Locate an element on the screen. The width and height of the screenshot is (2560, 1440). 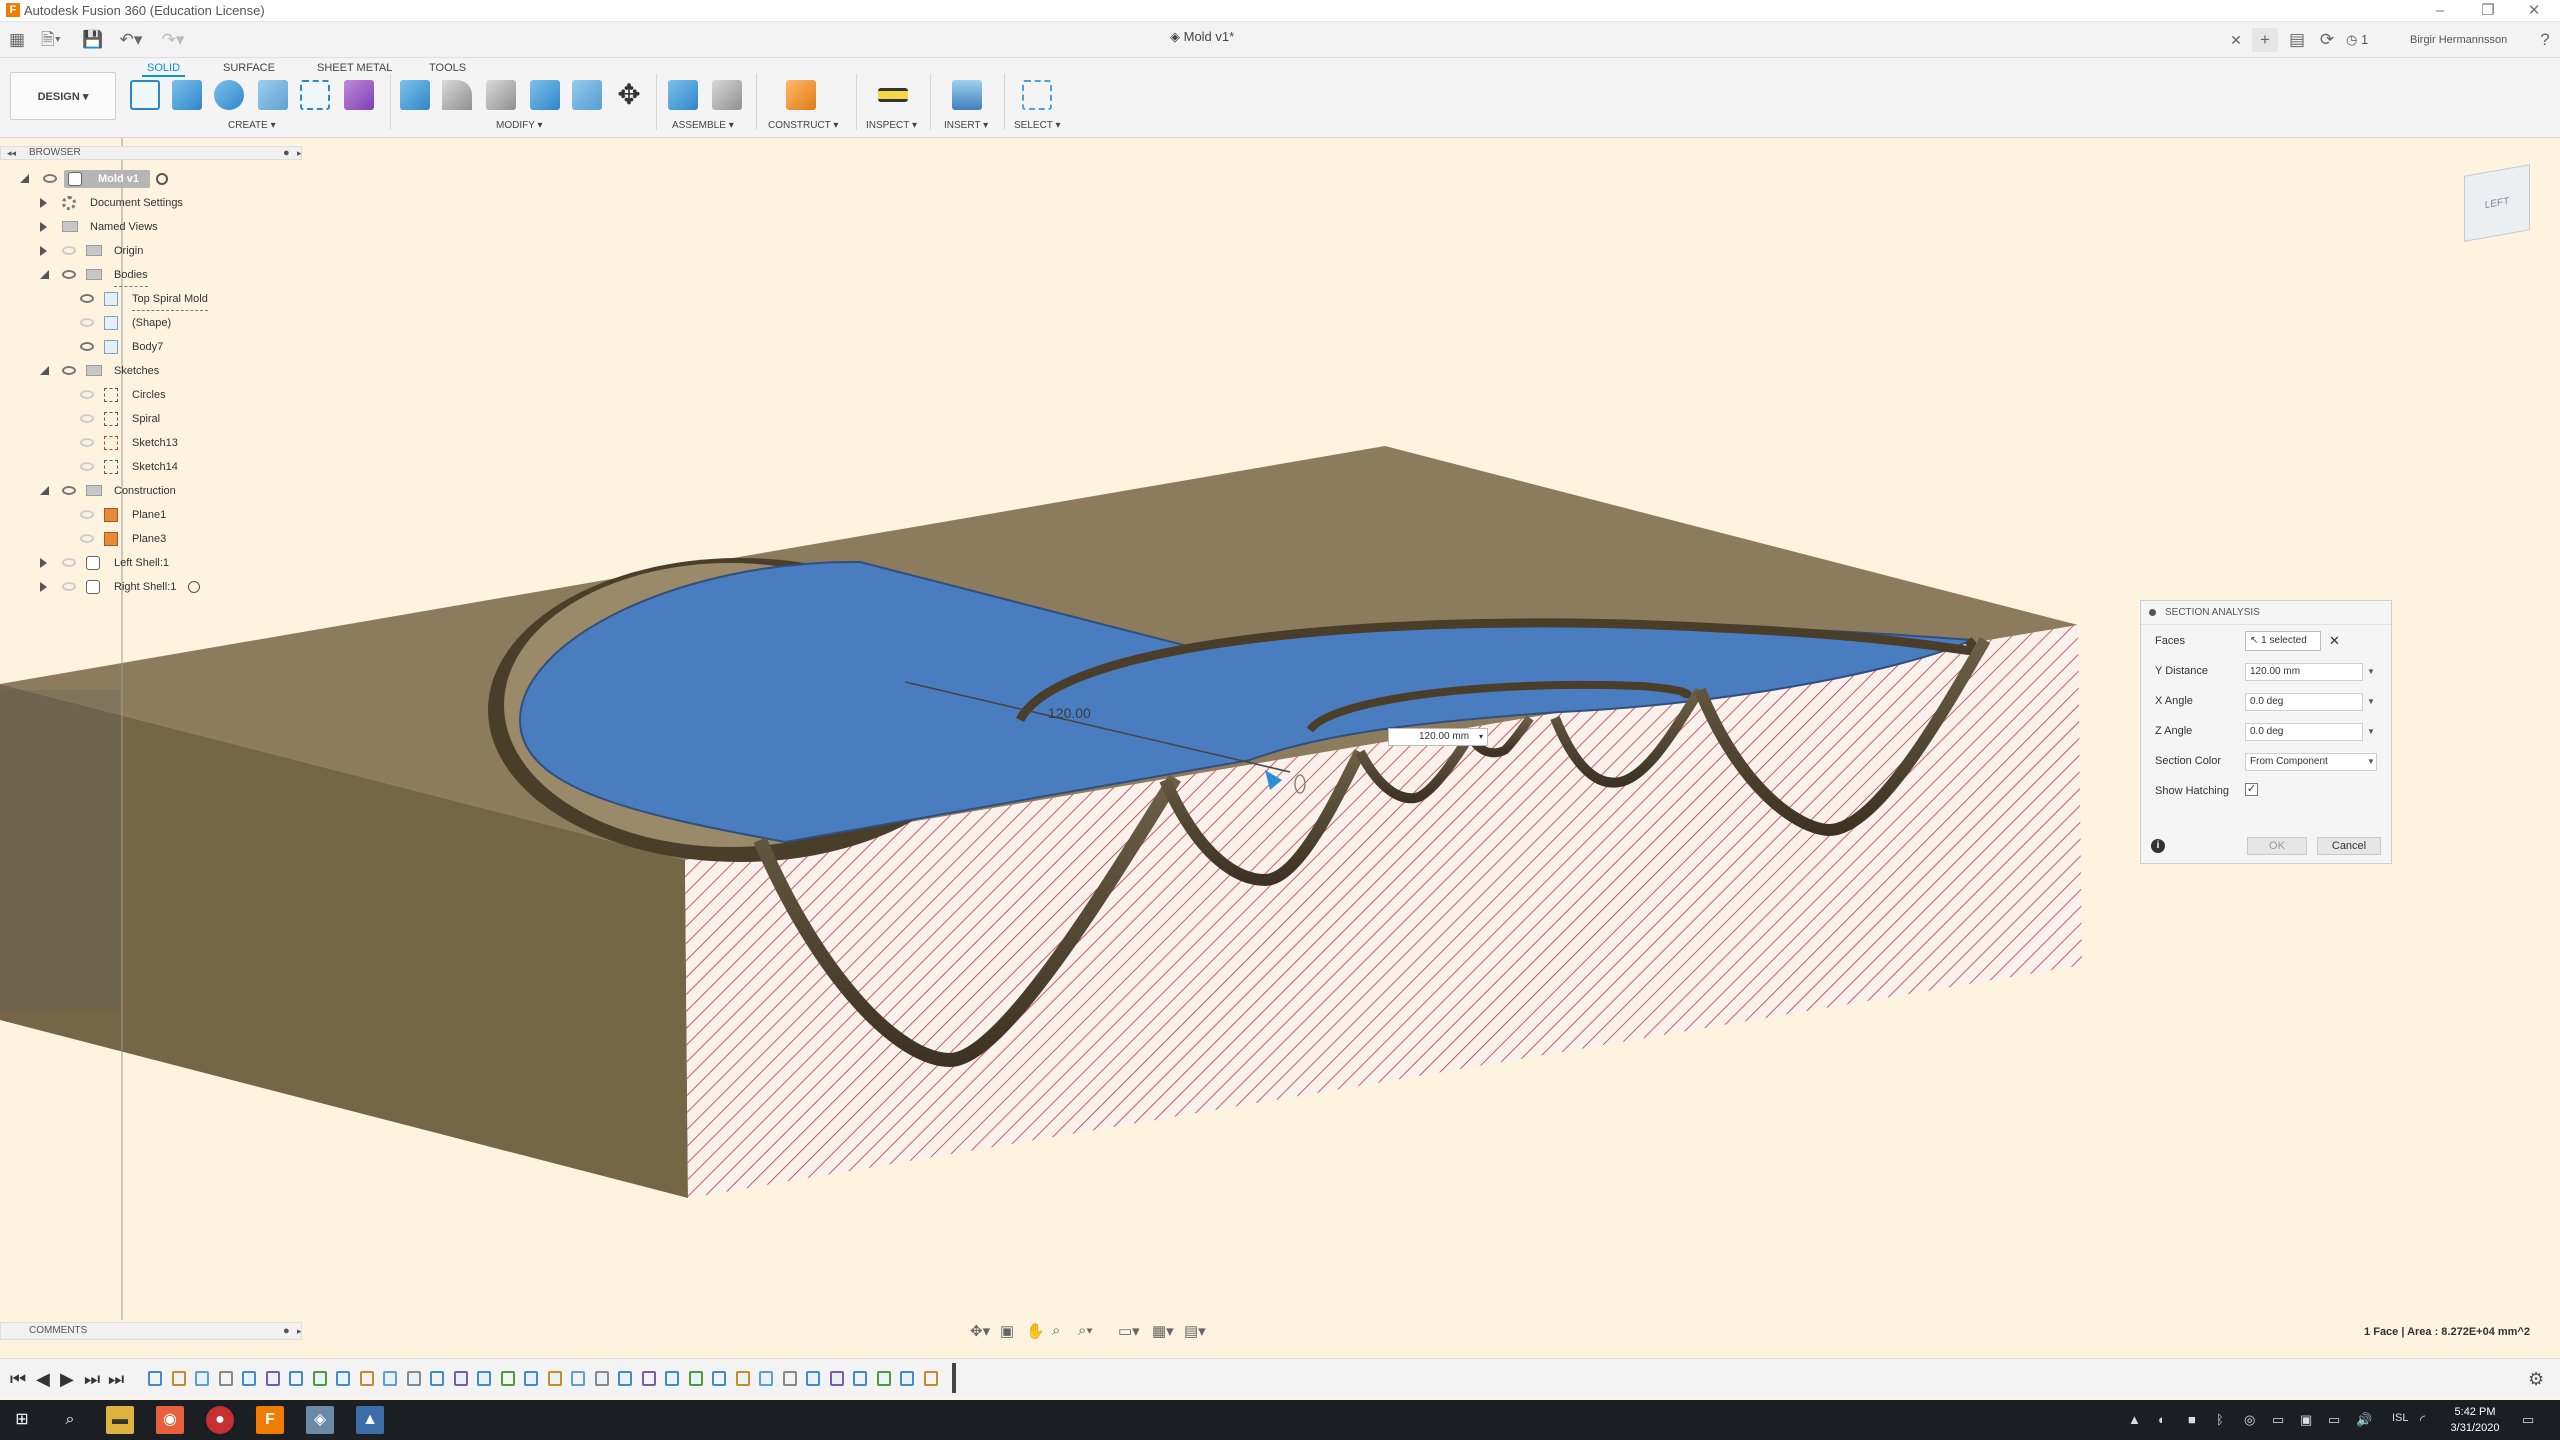
browser-taskbar-icon: ◈ is located at coordinates (320, 1420).